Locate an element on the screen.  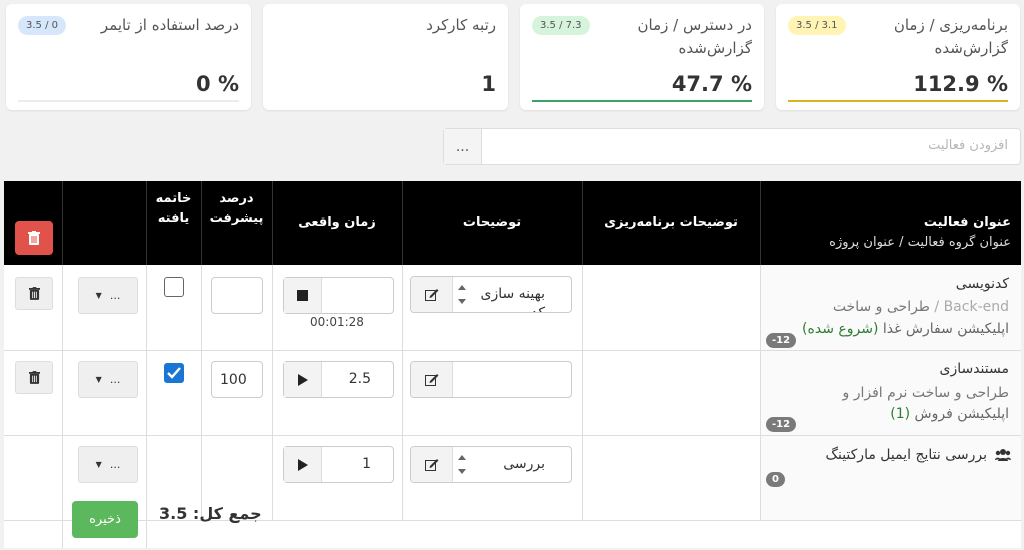
time-input-group: 2.5 is located at coordinates (338, 379).